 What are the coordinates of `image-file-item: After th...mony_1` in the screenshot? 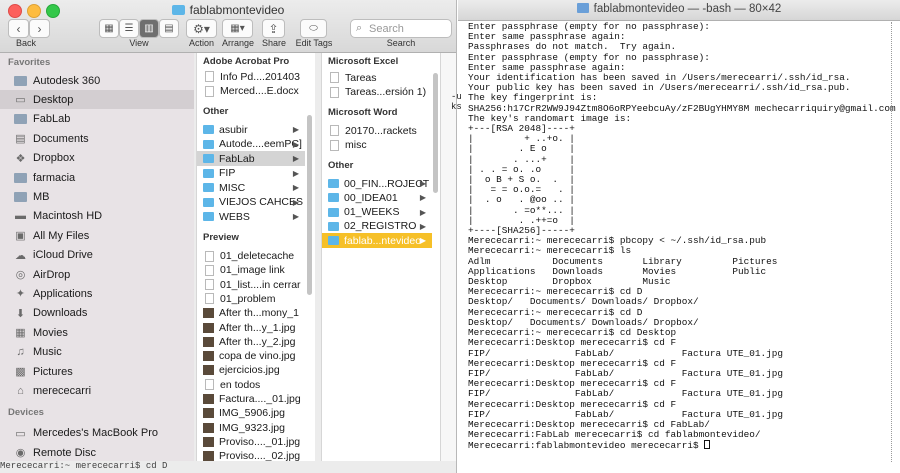 It's located at (251, 313).